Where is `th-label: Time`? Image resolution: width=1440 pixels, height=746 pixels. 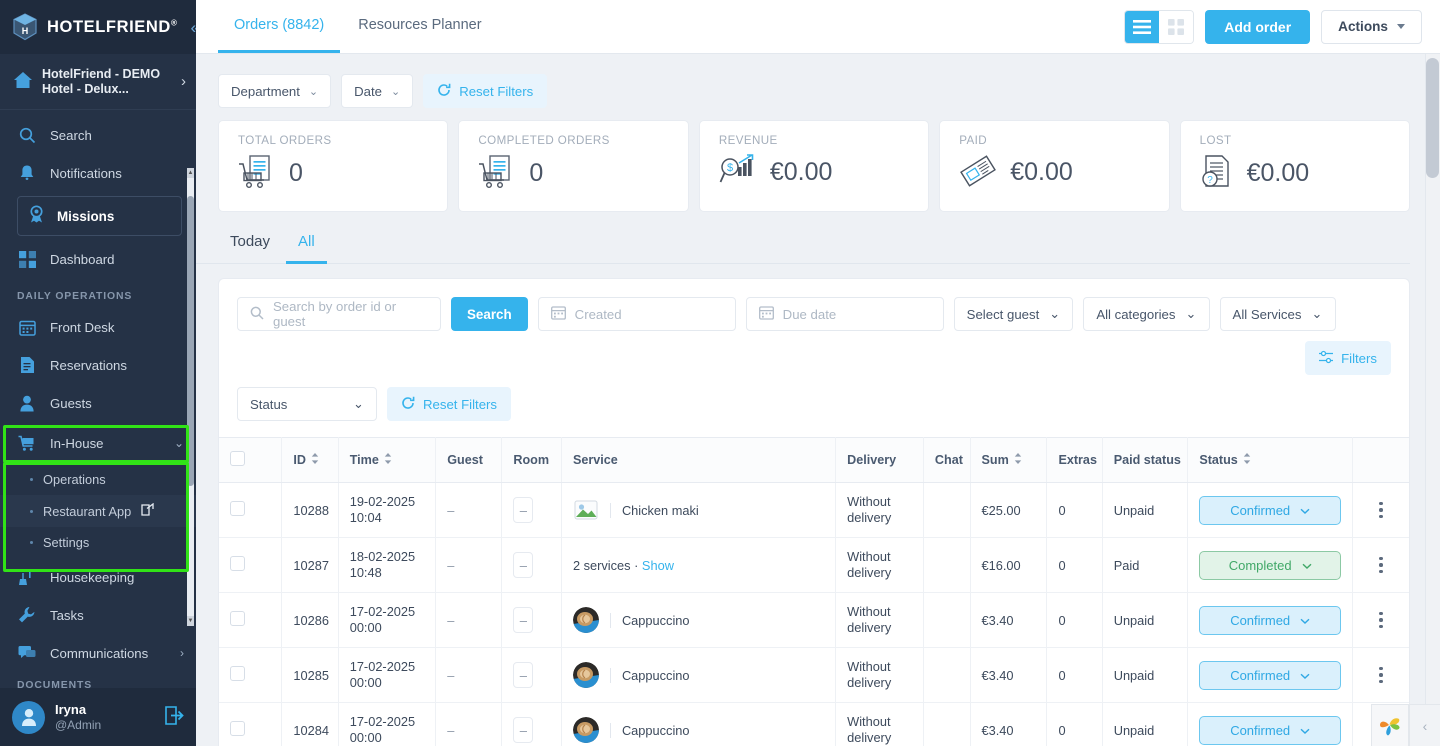
th-label: Time is located at coordinates (364, 459).